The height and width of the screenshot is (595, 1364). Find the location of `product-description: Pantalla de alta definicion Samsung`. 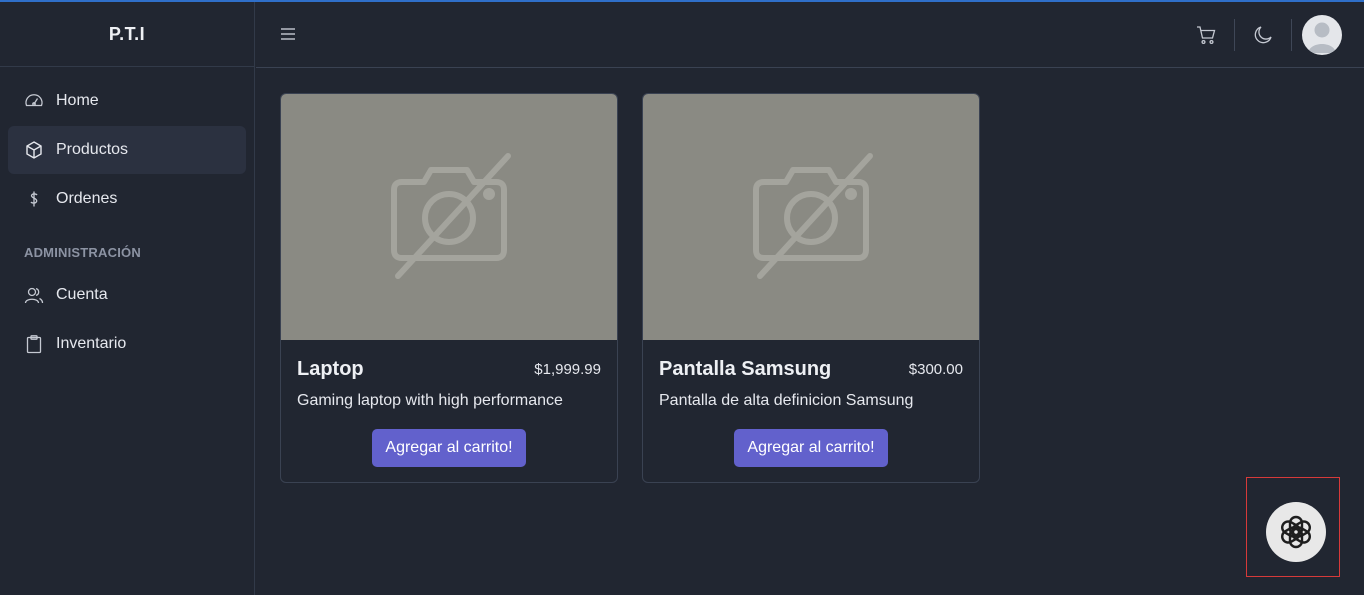

product-description: Pantalla de alta definicion Samsung is located at coordinates (786, 400).